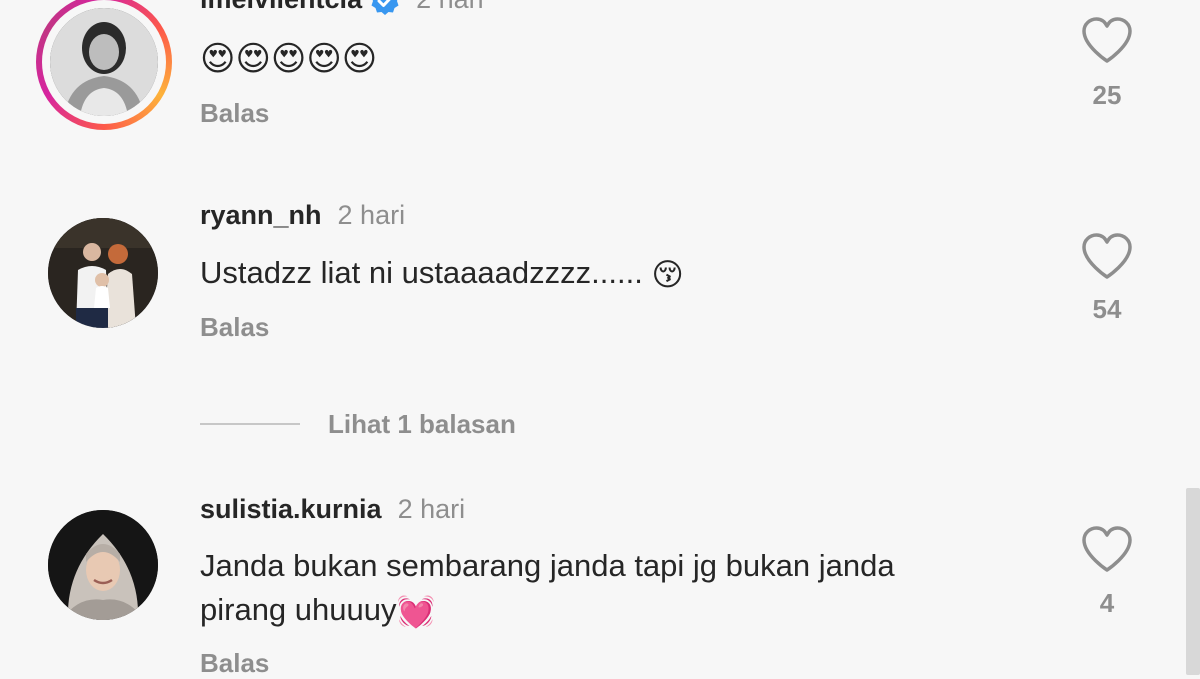 The width and height of the screenshot is (1200, 679). I want to click on comment-text: Ustadzz liat ni ustaaaadzzzz...... 😚, so click(442, 274).